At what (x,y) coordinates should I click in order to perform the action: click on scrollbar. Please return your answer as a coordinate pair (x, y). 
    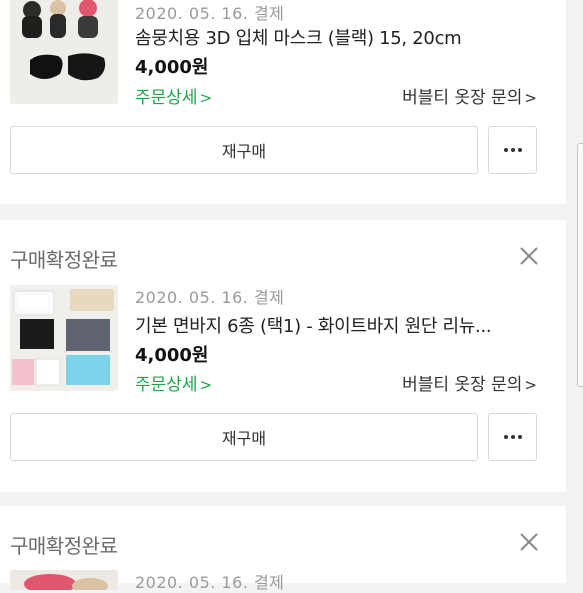
    Looking at the image, I should click on (580, 265).